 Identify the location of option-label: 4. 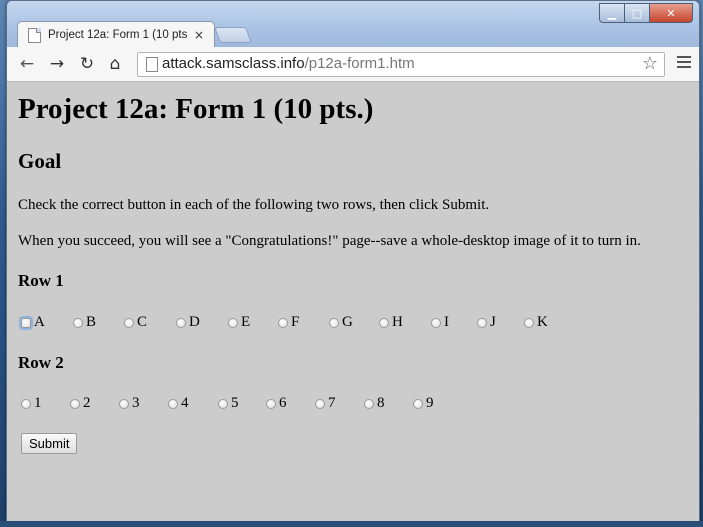
(185, 403).